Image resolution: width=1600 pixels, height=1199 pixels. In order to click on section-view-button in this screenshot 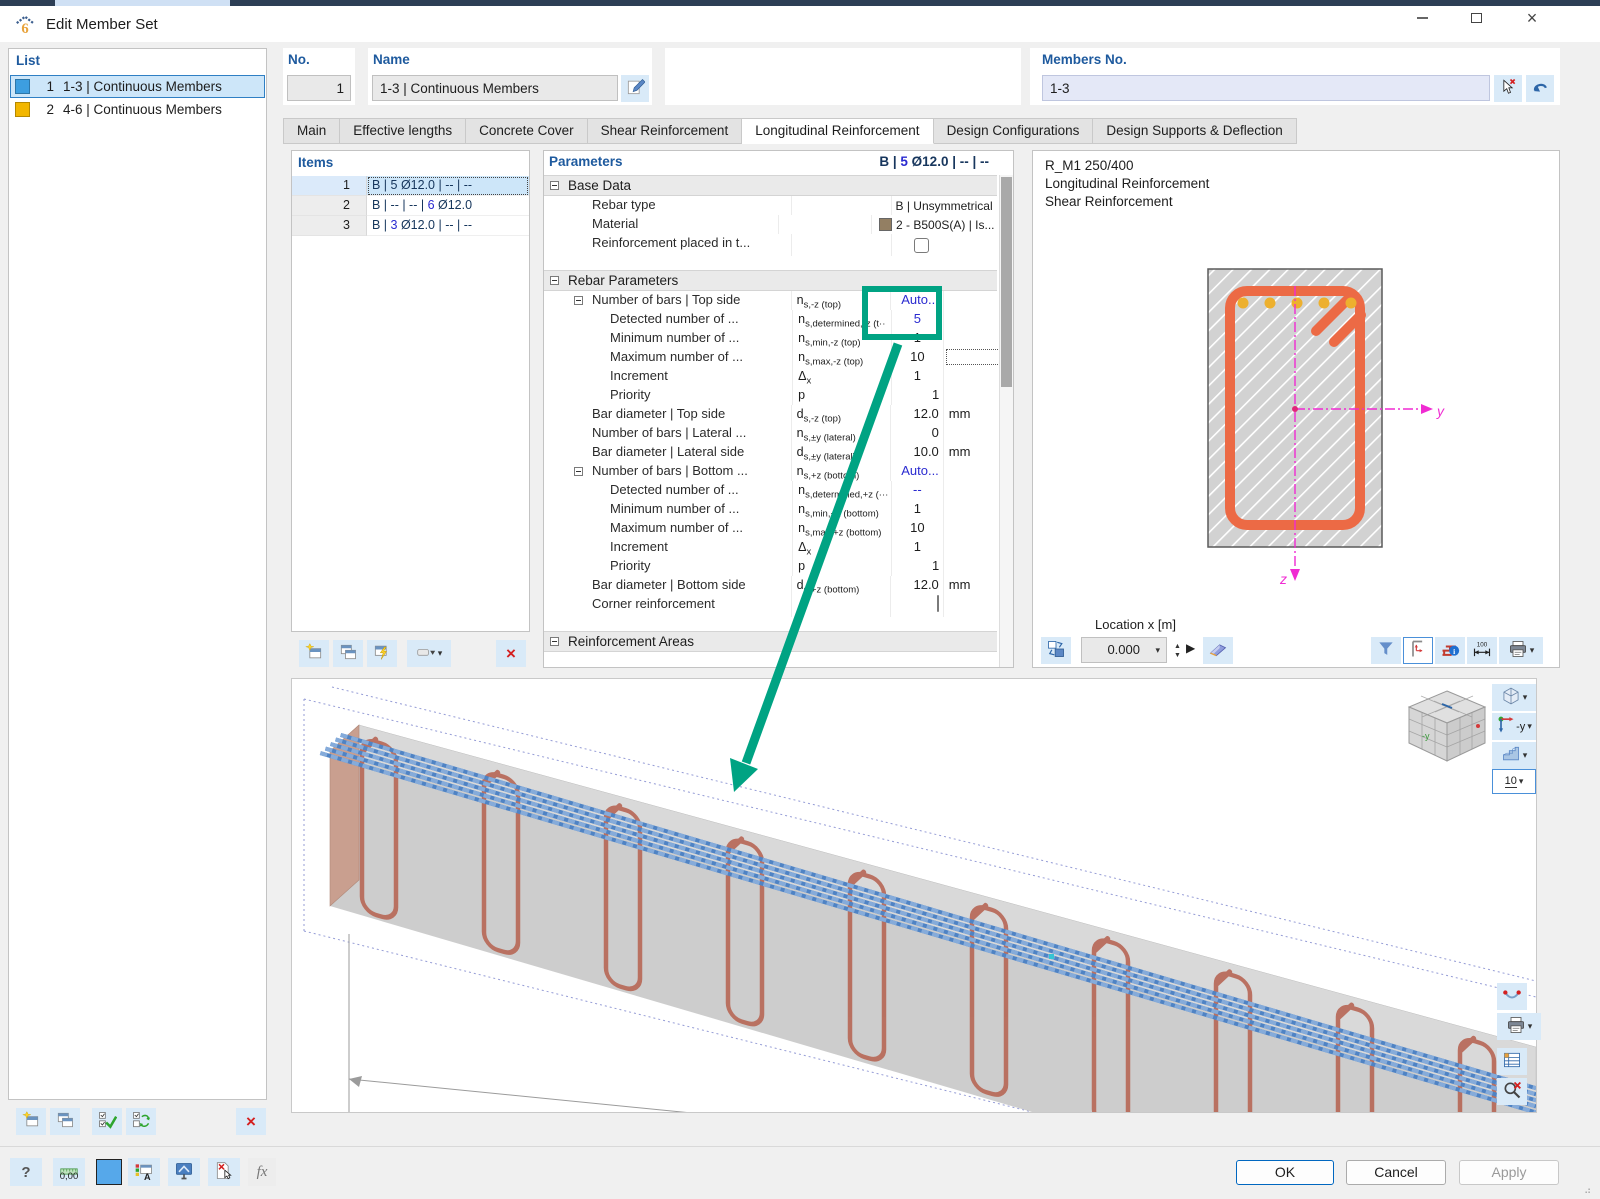, I will do `click(1418, 650)`.